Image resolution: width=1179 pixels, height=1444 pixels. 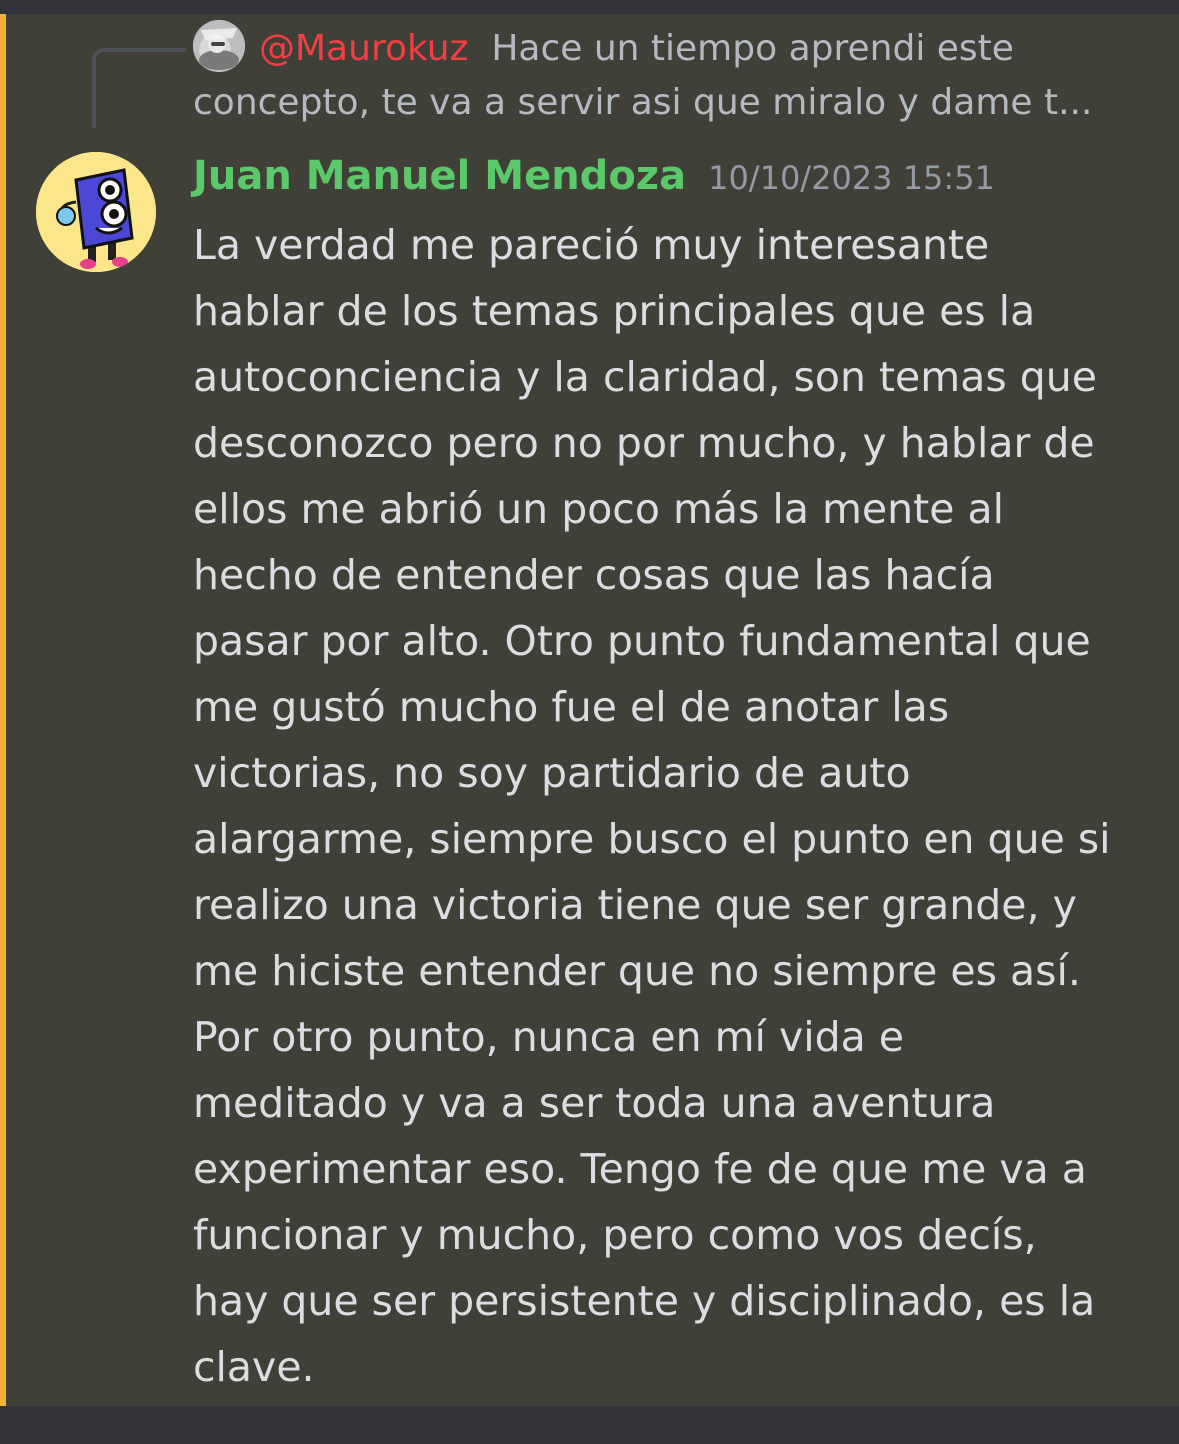 I want to click on avatar, so click(x=96, y=212).